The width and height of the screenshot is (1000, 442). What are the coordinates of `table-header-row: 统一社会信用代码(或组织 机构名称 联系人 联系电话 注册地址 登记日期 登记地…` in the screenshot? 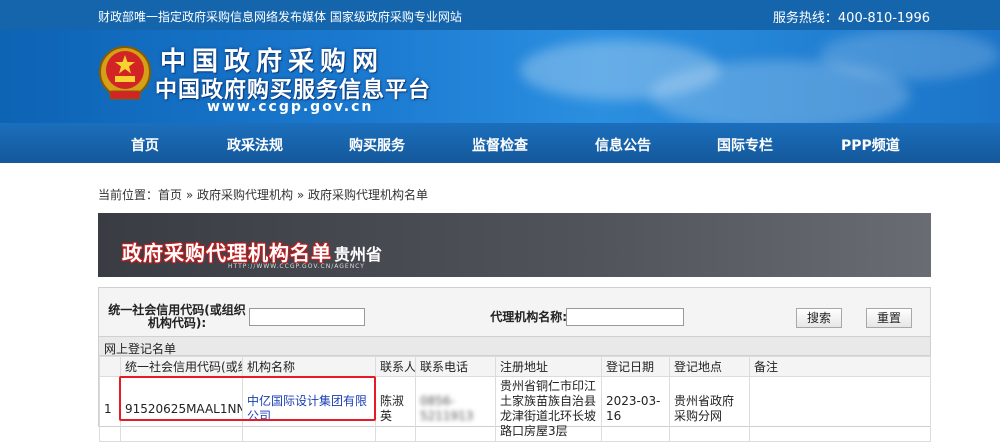 It's located at (515, 366).